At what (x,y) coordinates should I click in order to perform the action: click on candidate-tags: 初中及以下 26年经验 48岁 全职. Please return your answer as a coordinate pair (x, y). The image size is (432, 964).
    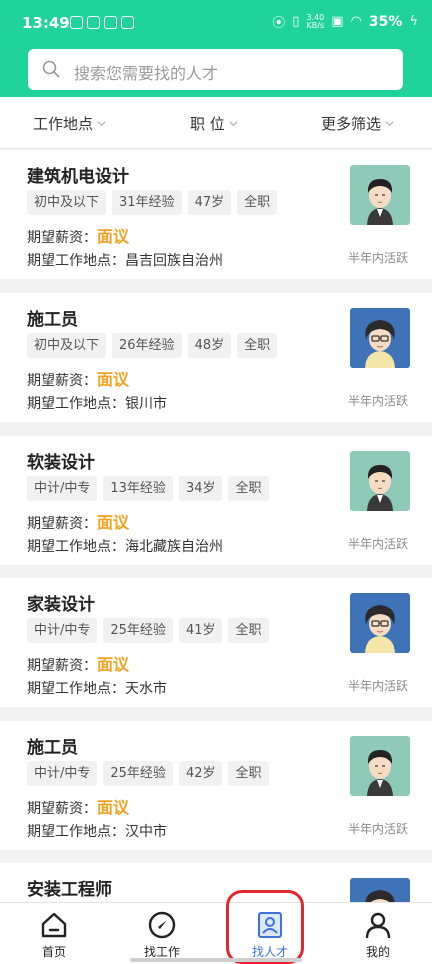
    Looking at the image, I should click on (152, 345).